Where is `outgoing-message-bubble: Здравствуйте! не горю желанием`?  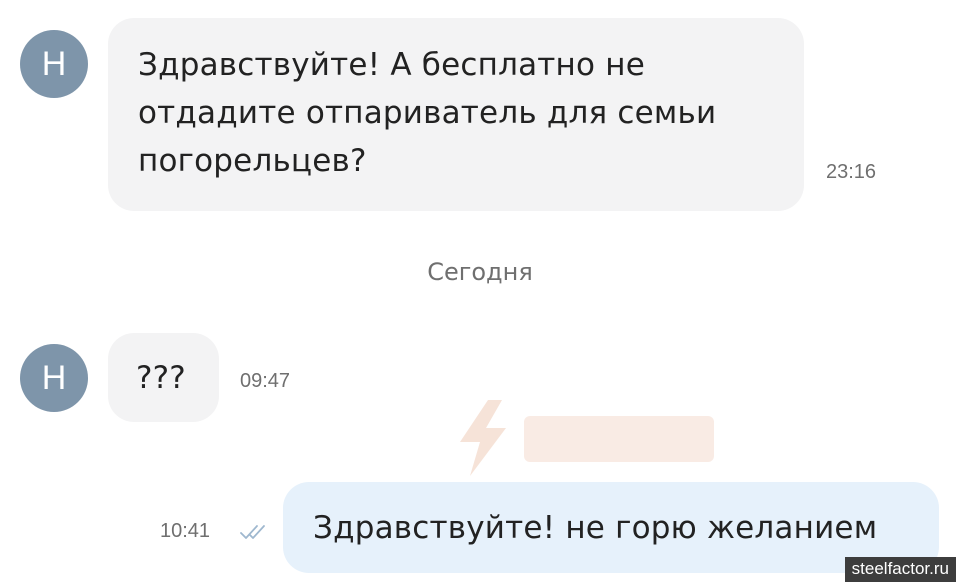
outgoing-message-bubble: Здравствуйте! не горю желанием is located at coordinates (611, 527).